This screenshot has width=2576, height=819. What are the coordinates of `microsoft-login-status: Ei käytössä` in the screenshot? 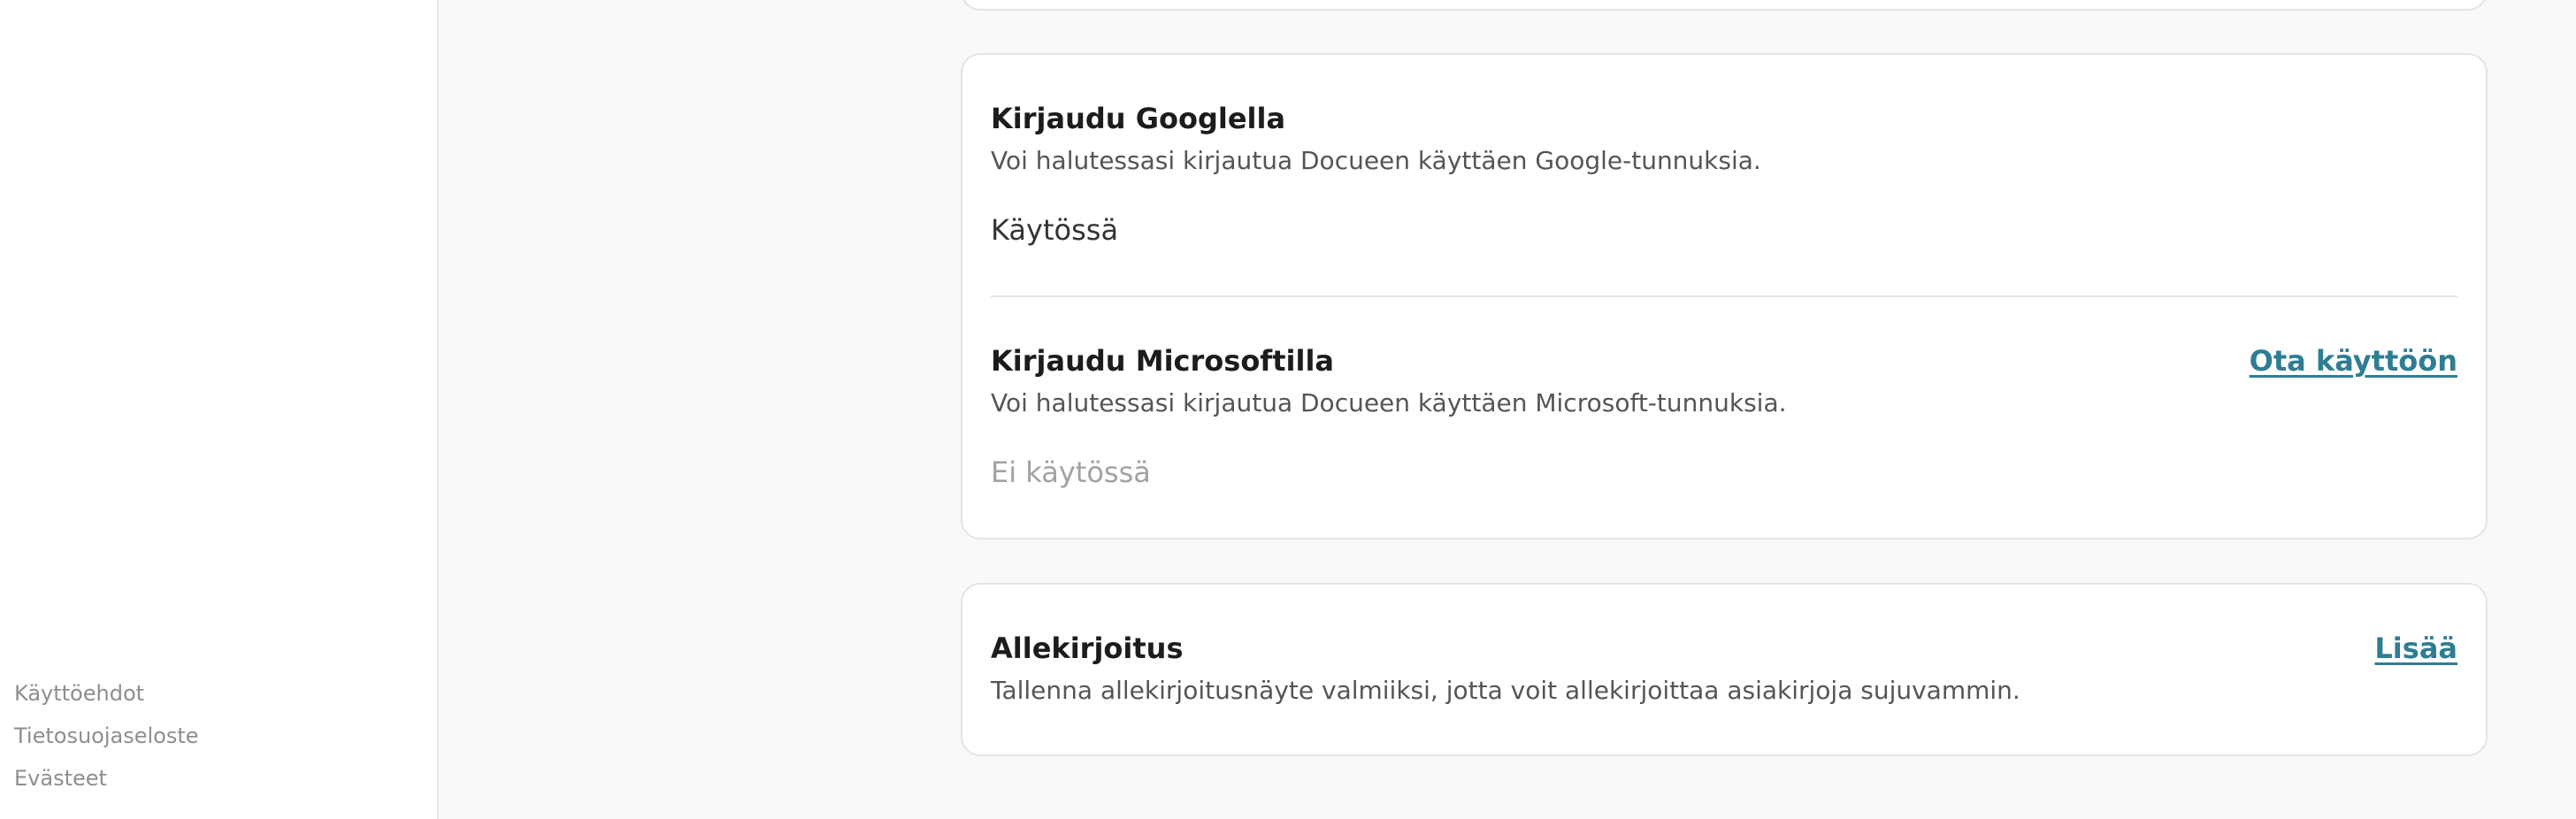 It's located at (1071, 472).